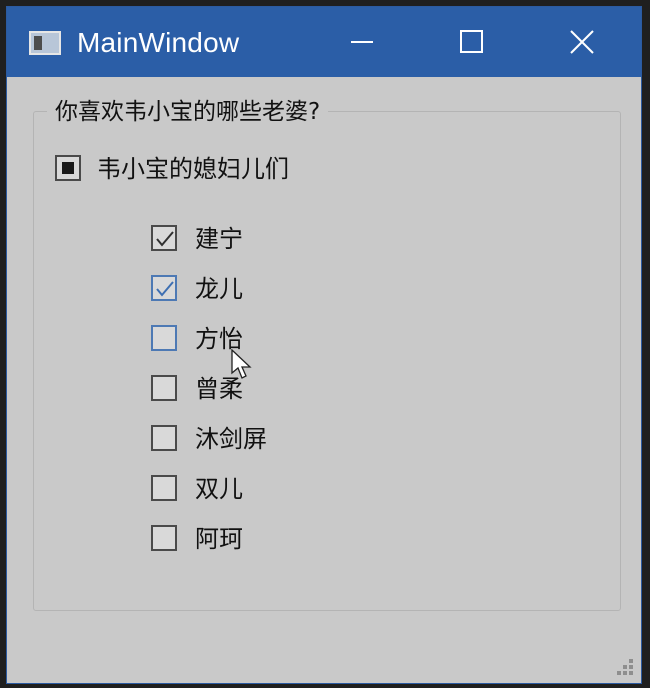 The height and width of the screenshot is (688, 650). I want to click on minimize-button, so click(362, 42).